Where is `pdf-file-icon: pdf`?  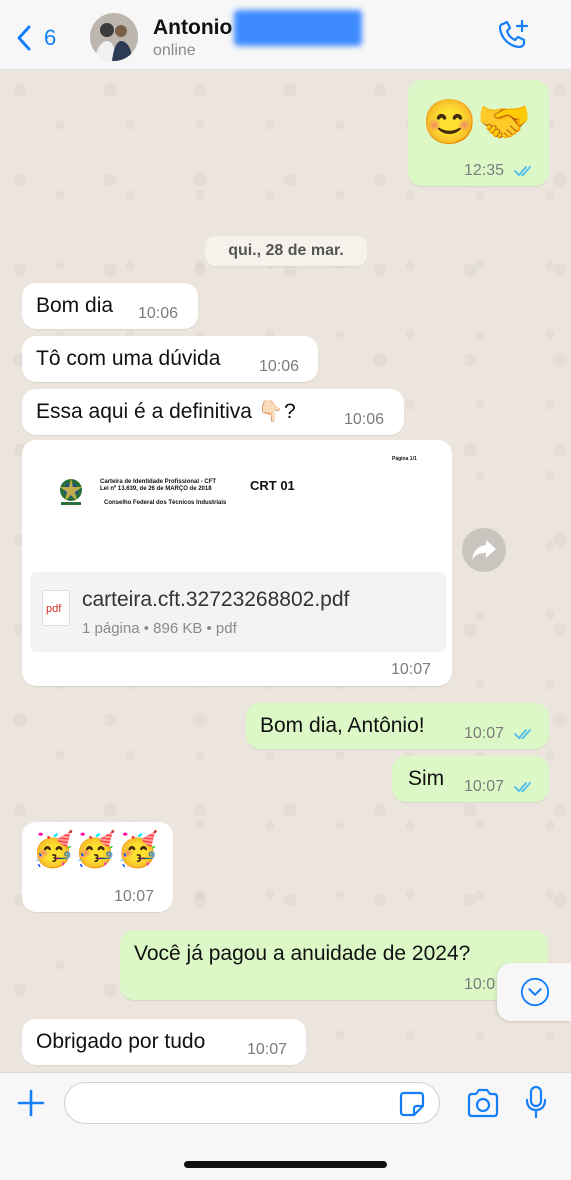 pdf-file-icon: pdf is located at coordinates (56, 608).